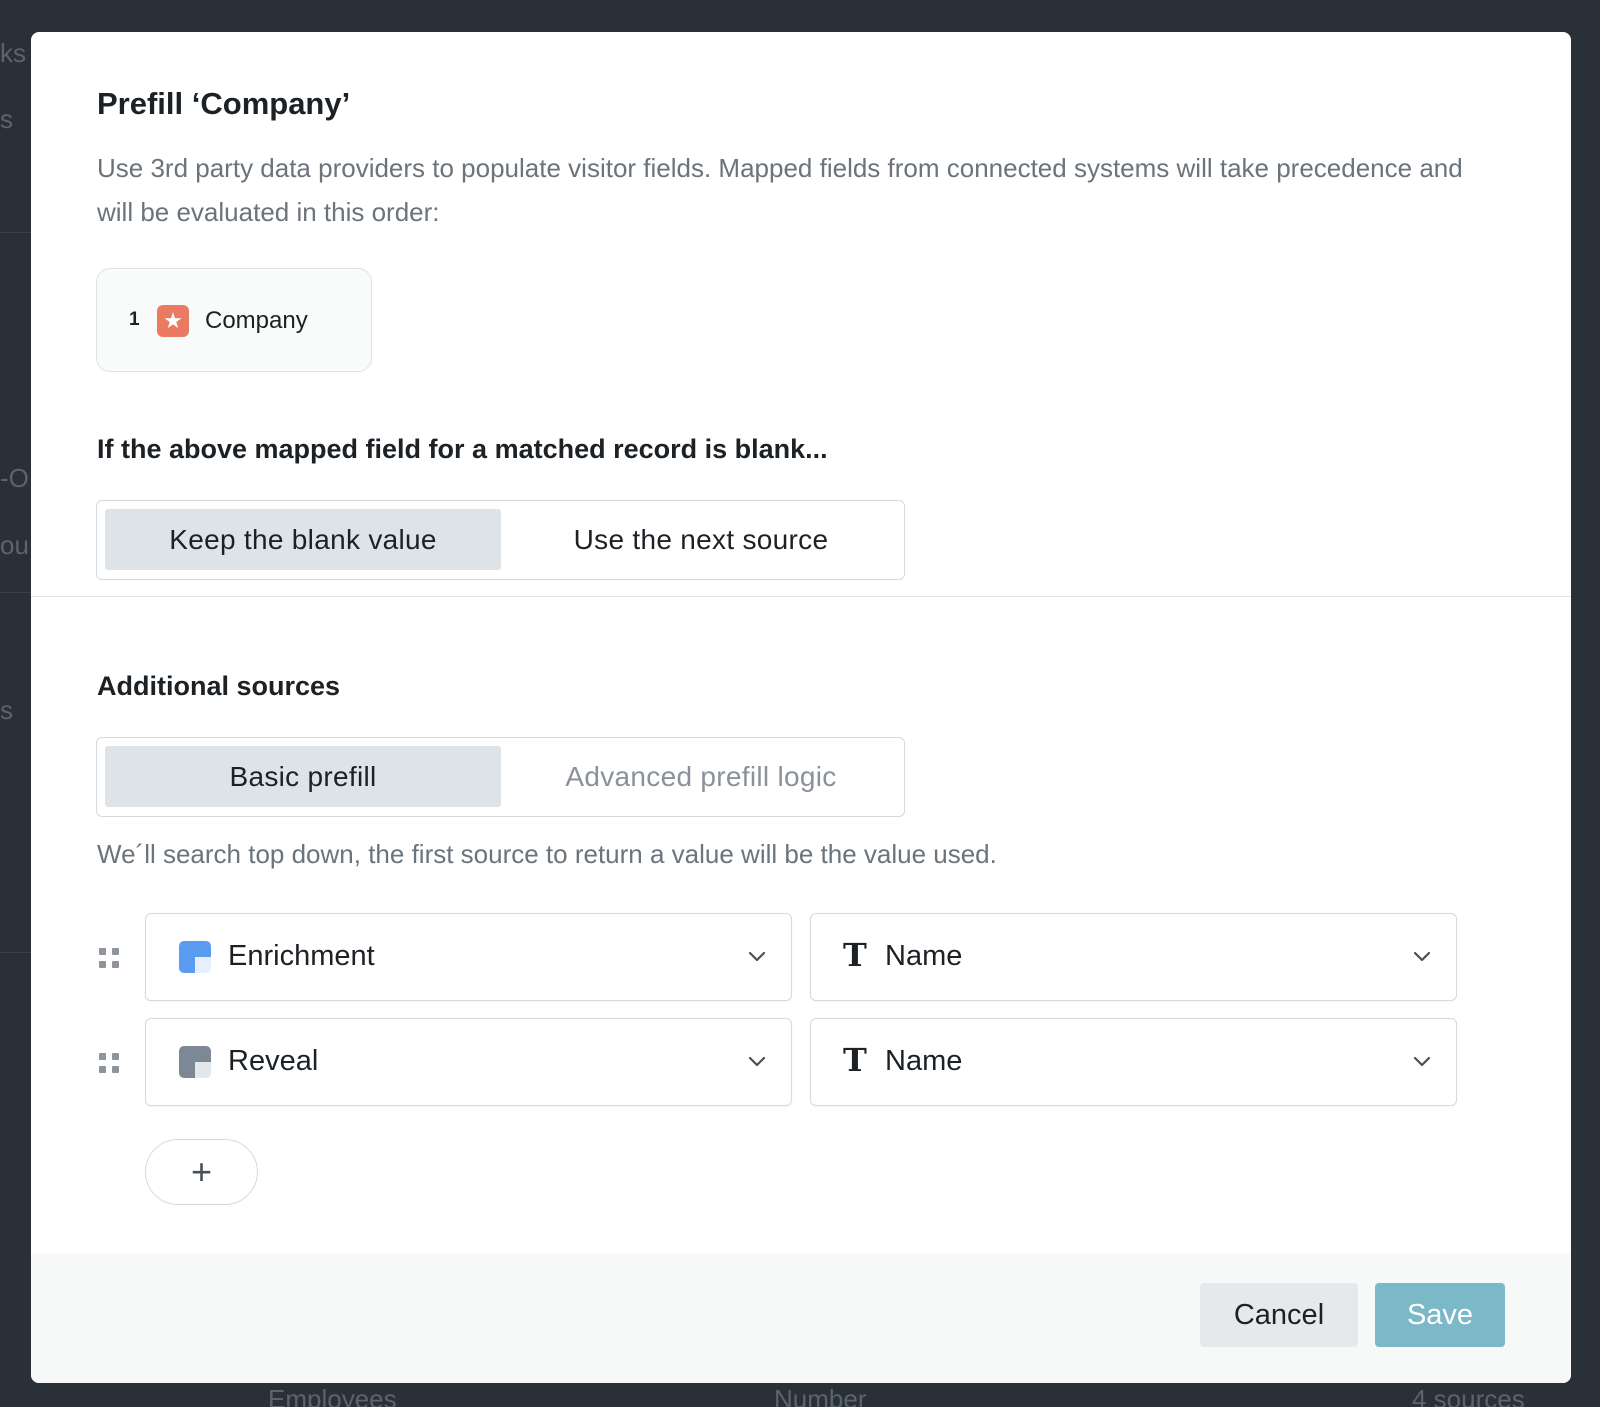 This screenshot has width=1600, height=1407. I want to click on source-row: Reveal T Name, so click(801, 1062).